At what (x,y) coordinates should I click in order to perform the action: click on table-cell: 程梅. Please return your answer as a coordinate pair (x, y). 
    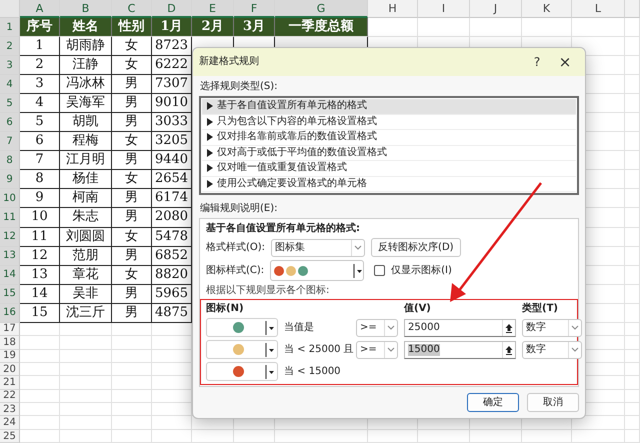
    Looking at the image, I should click on (86, 142).